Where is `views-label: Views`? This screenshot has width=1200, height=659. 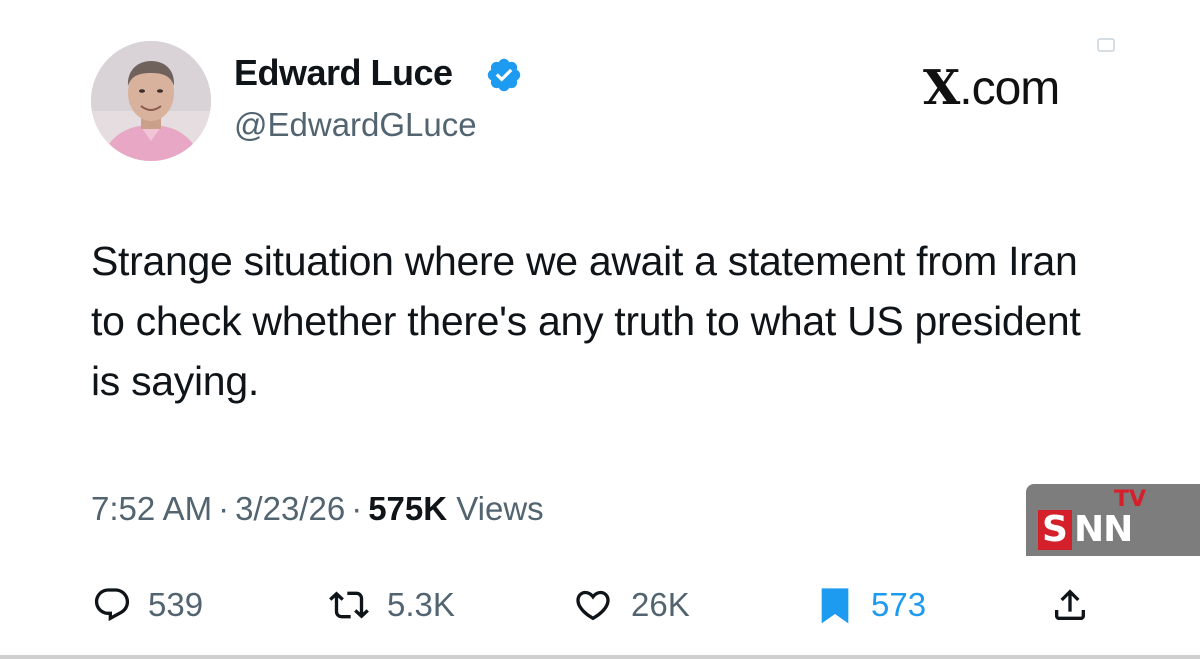 views-label: Views is located at coordinates (500, 508).